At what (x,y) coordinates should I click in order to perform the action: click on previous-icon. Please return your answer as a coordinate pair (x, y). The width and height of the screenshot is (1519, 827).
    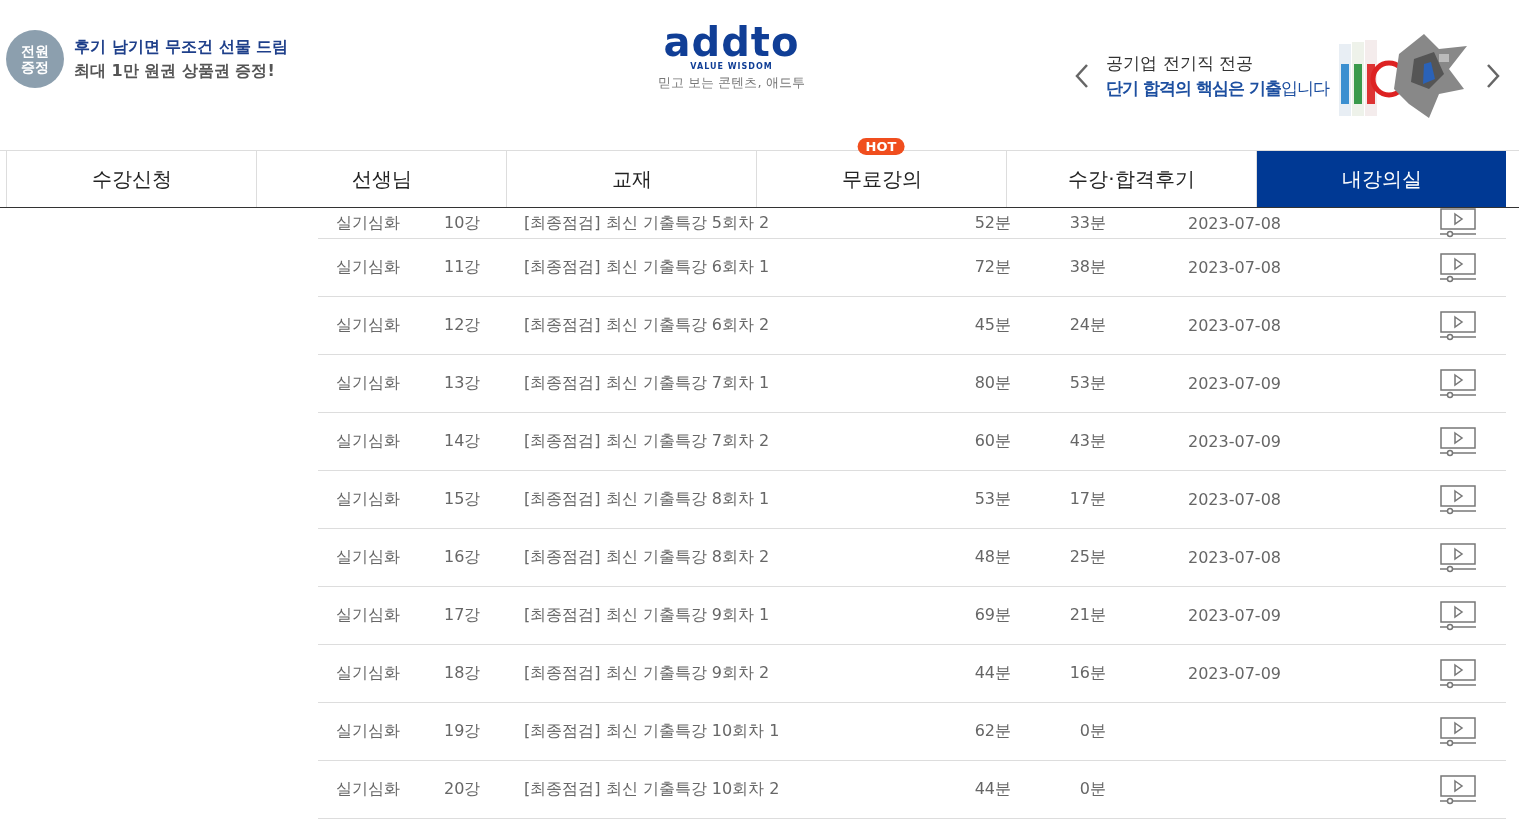
    Looking at the image, I should click on (1082, 76).